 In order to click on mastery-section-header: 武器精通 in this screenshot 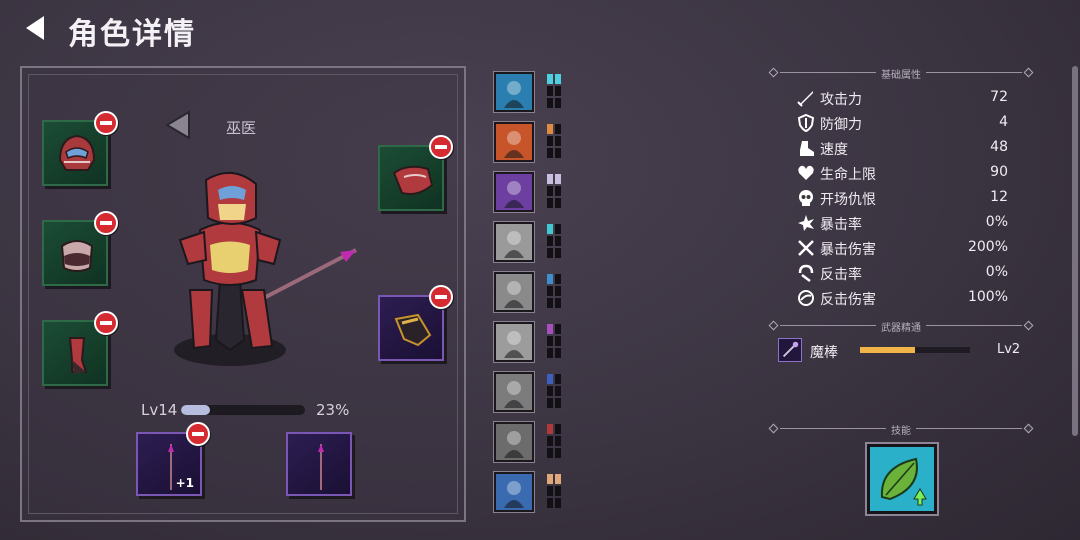, I will do `click(901, 326)`.